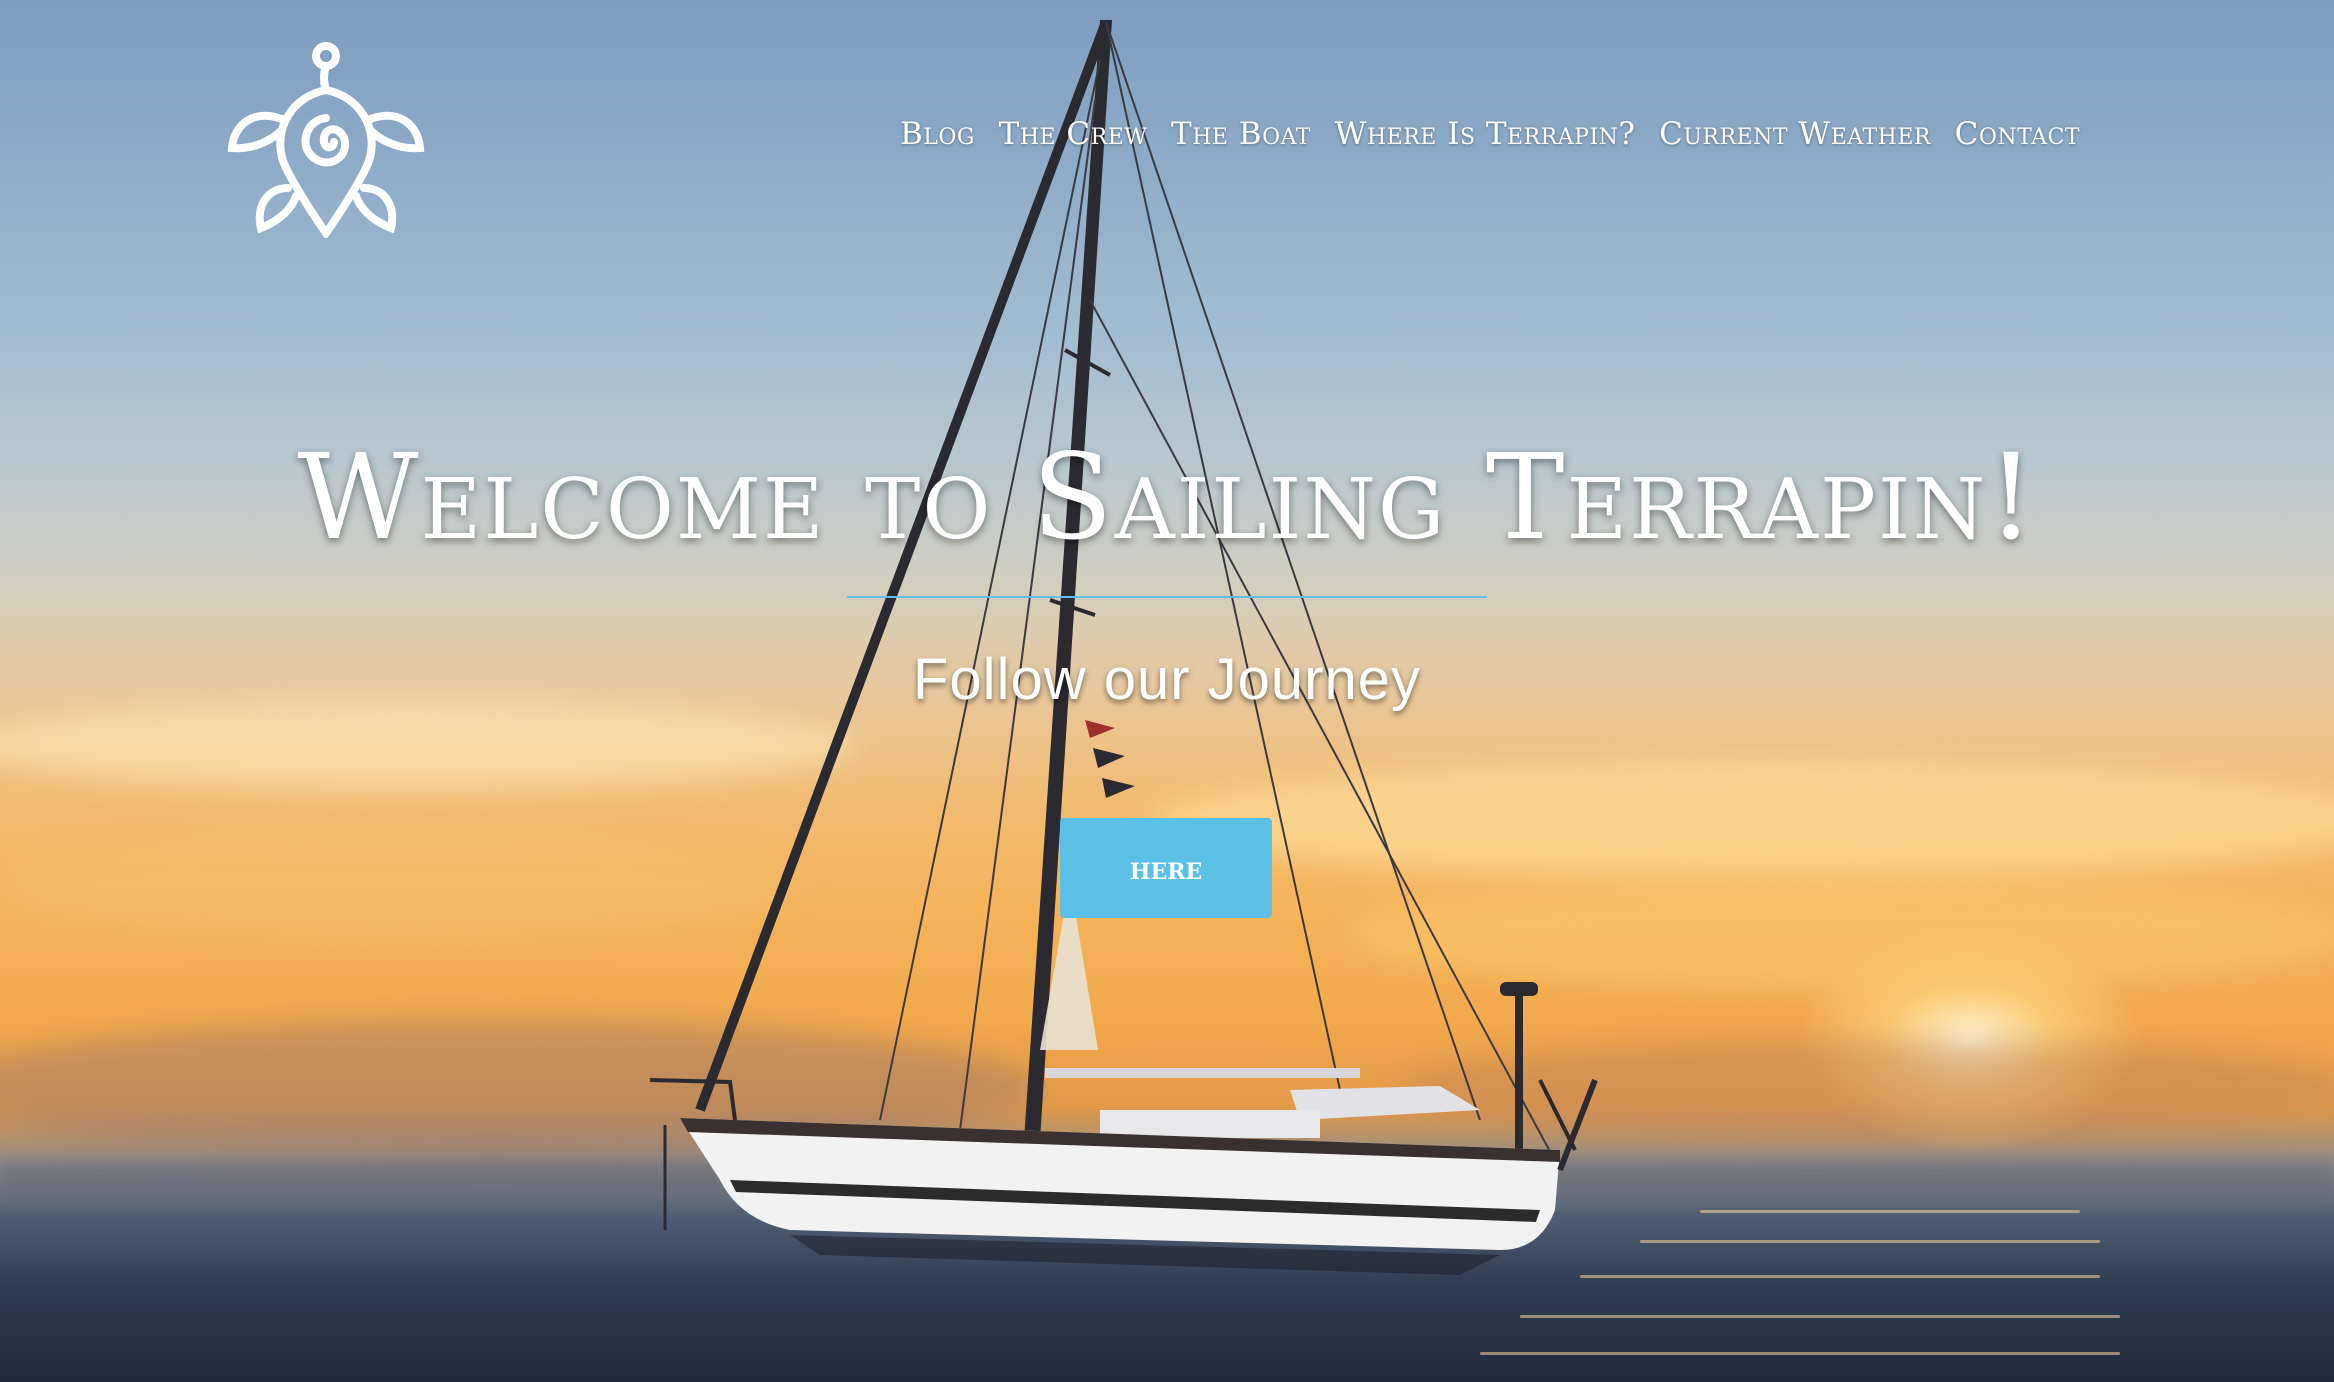  Describe the element at coordinates (1073, 134) in the screenshot. I see `nav-item-the-crew: The Crew` at that location.